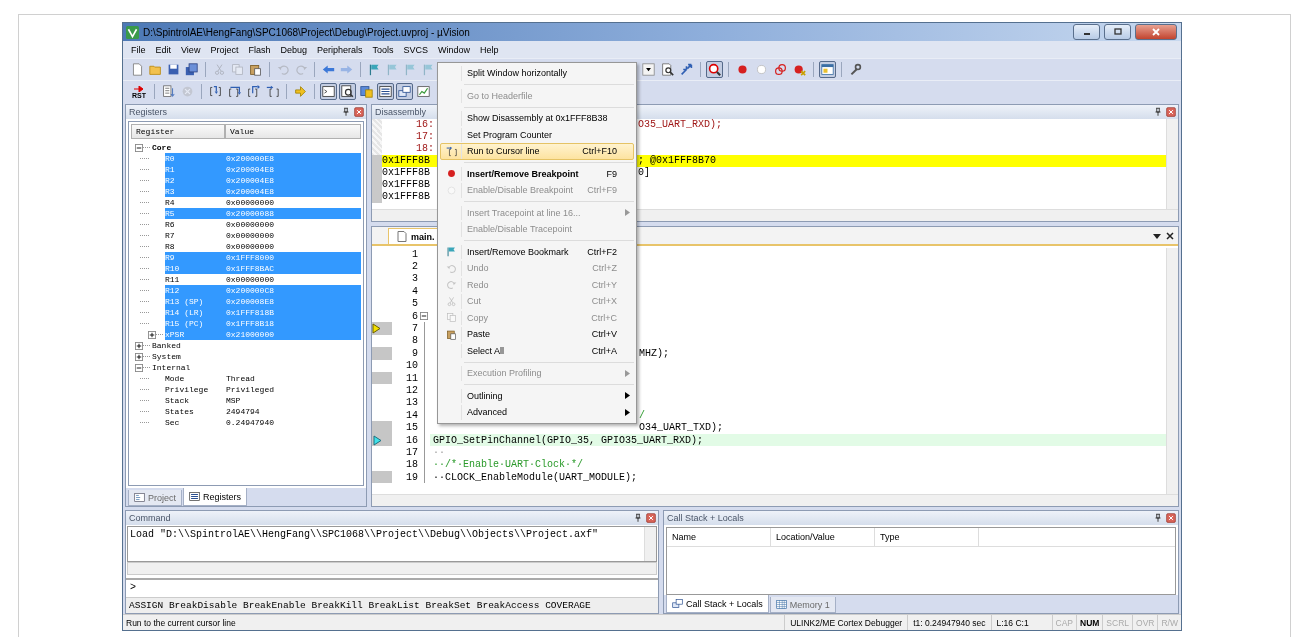  I want to click on disassembly-window-icon, so click(347, 91).